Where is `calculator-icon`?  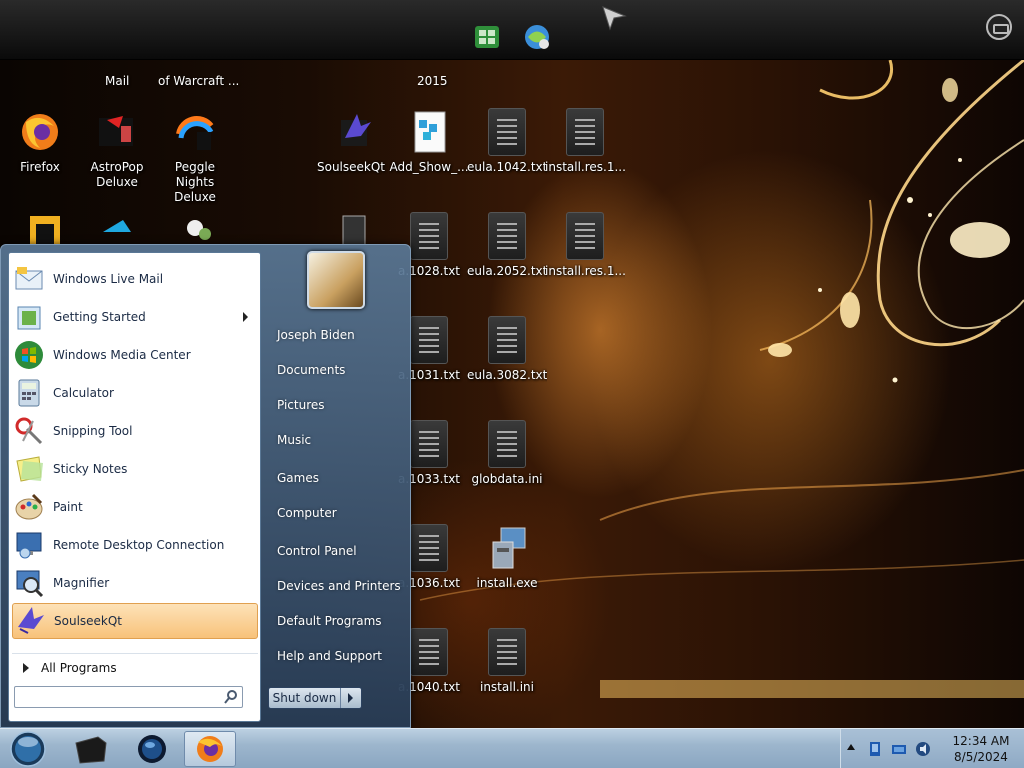
calculator-icon is located at coordinates (29, 393).